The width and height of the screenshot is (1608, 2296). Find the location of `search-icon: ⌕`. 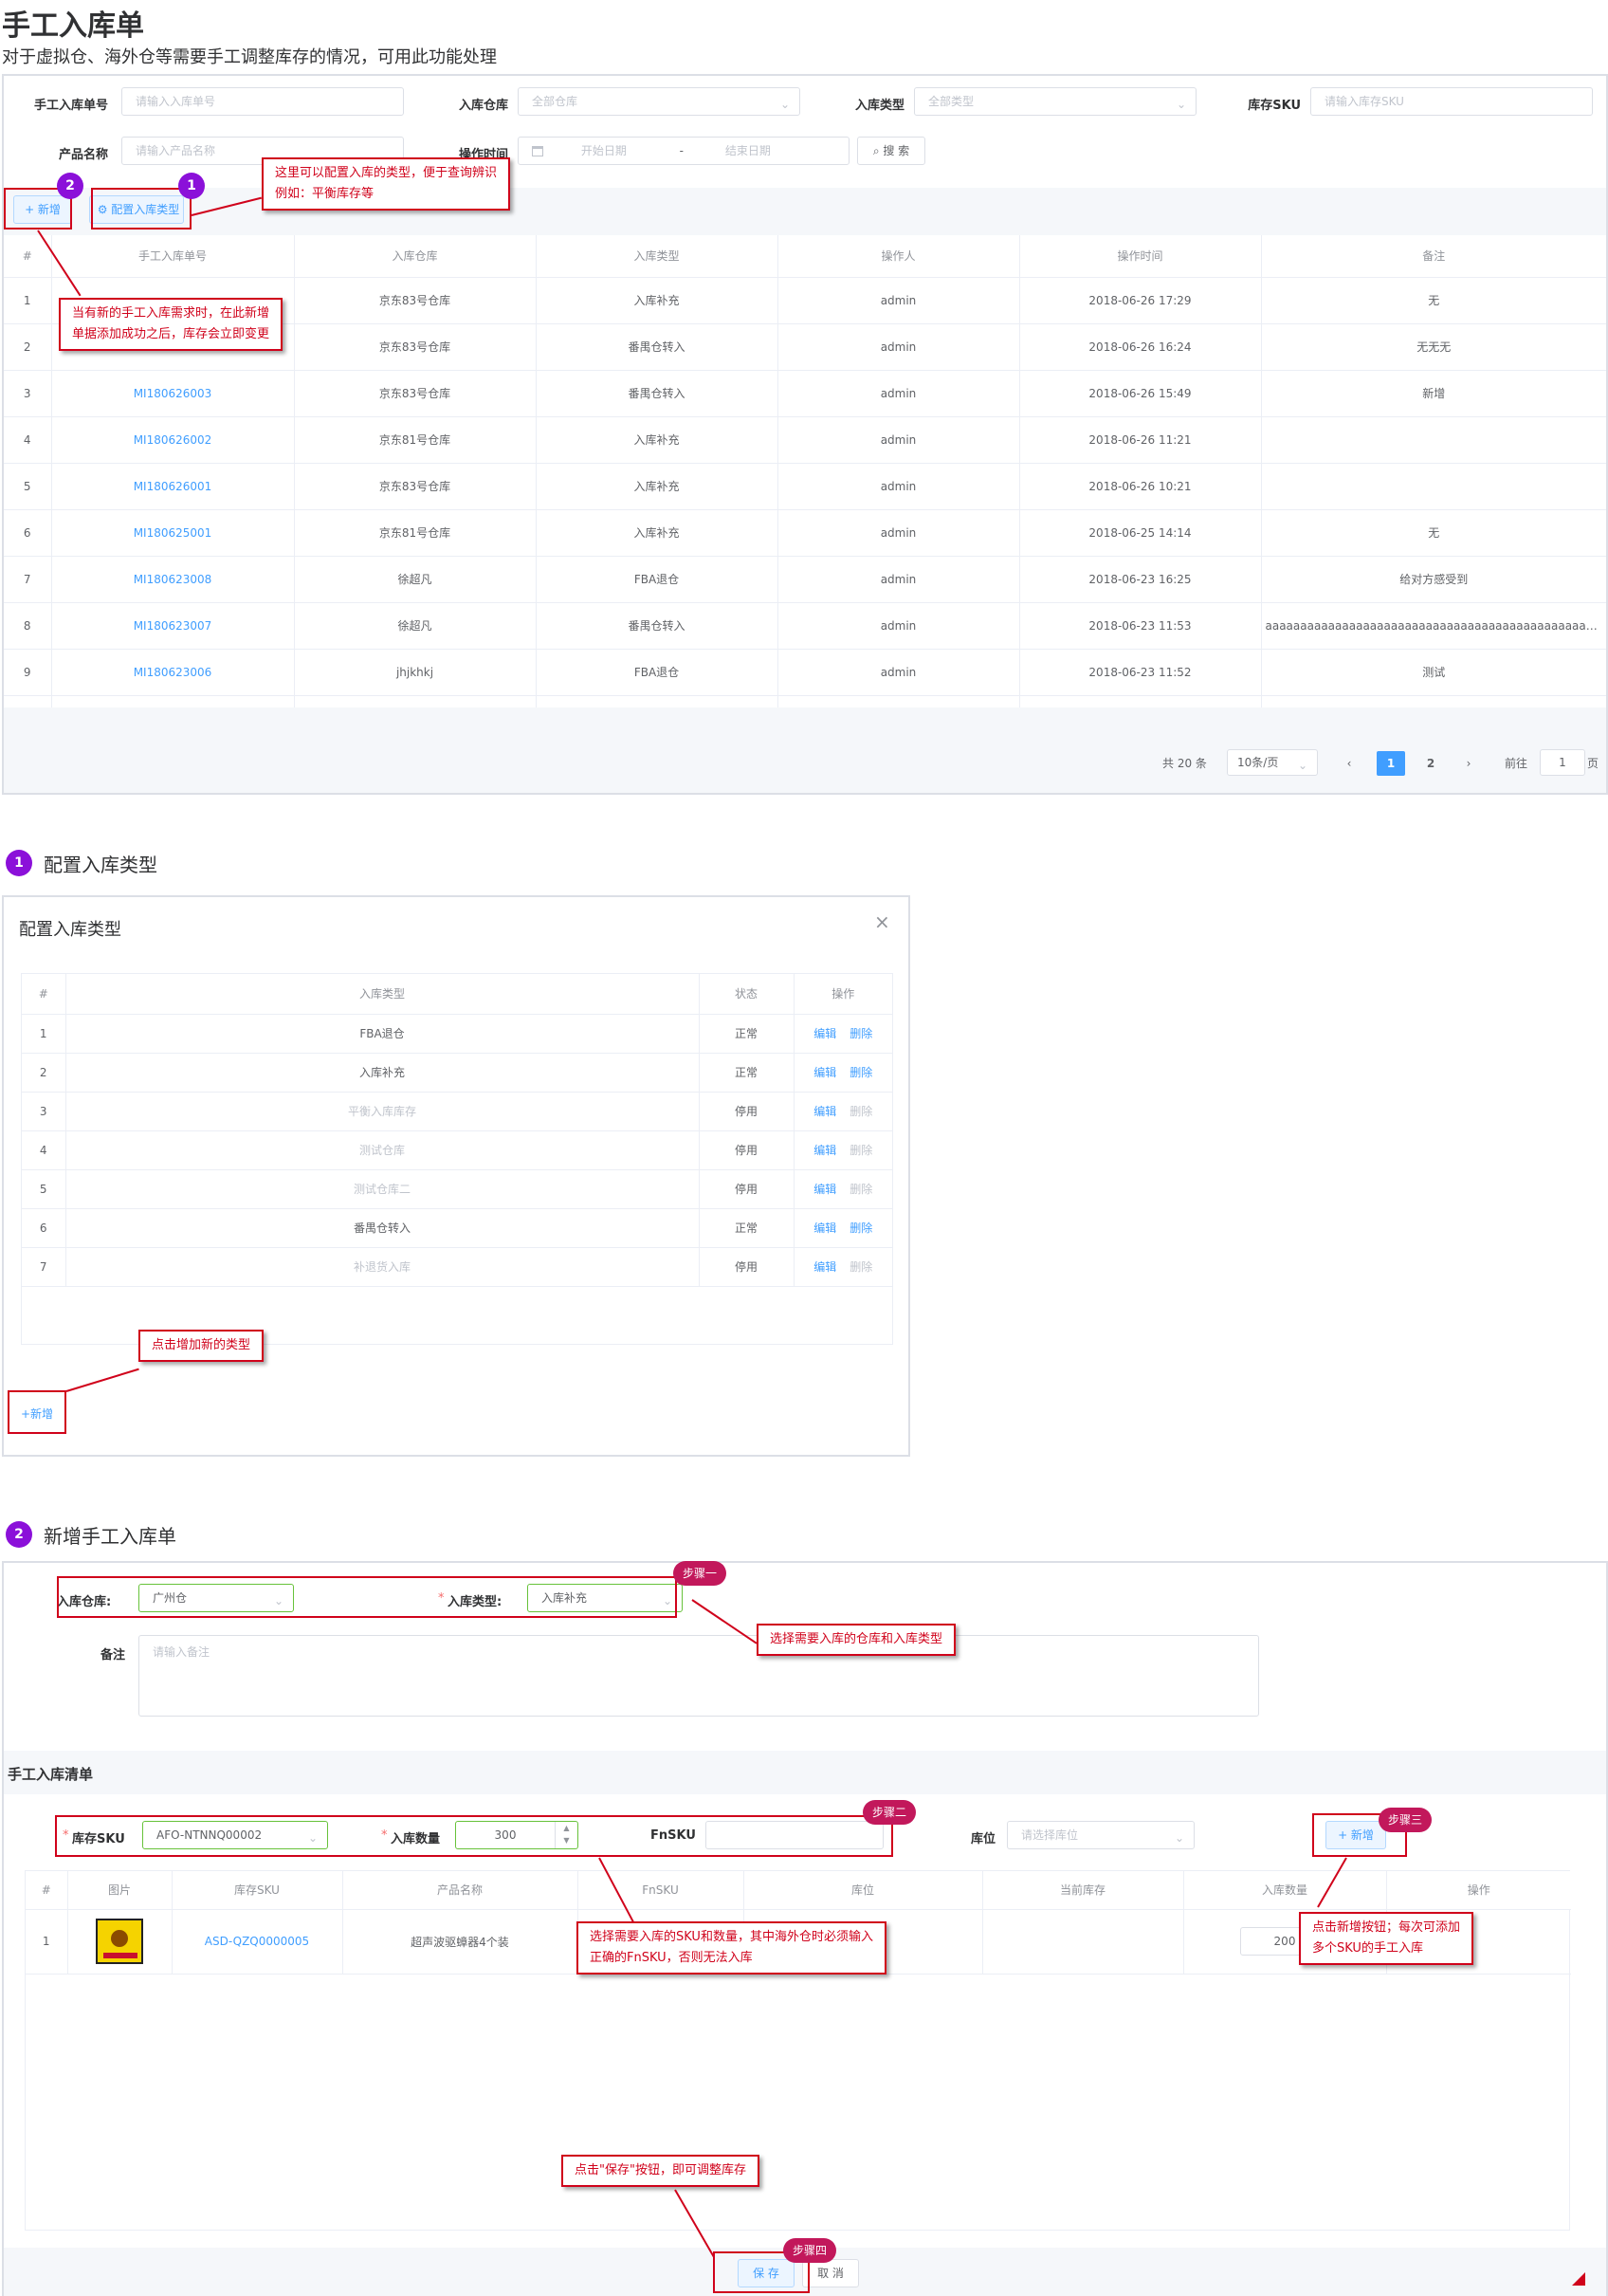

search-icon: ⌕ is located at coordinates (878, 150).